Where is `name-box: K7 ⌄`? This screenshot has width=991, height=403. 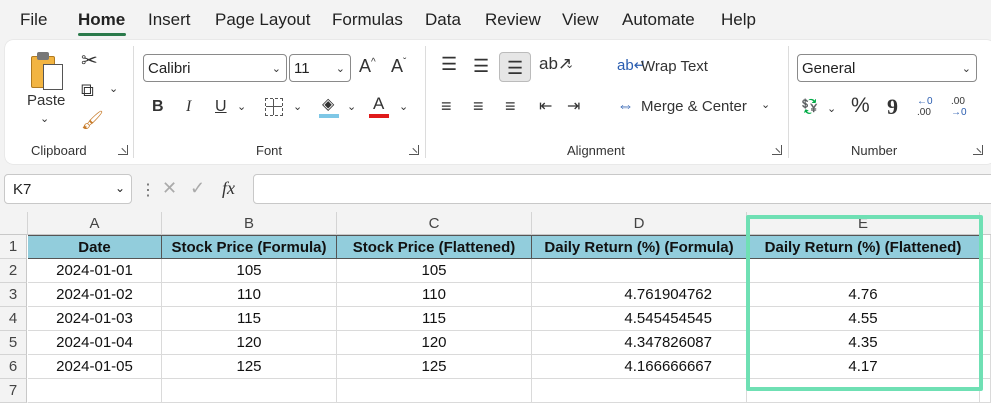
name-box: K7 ⌄ is located at coordinates (68, 189).